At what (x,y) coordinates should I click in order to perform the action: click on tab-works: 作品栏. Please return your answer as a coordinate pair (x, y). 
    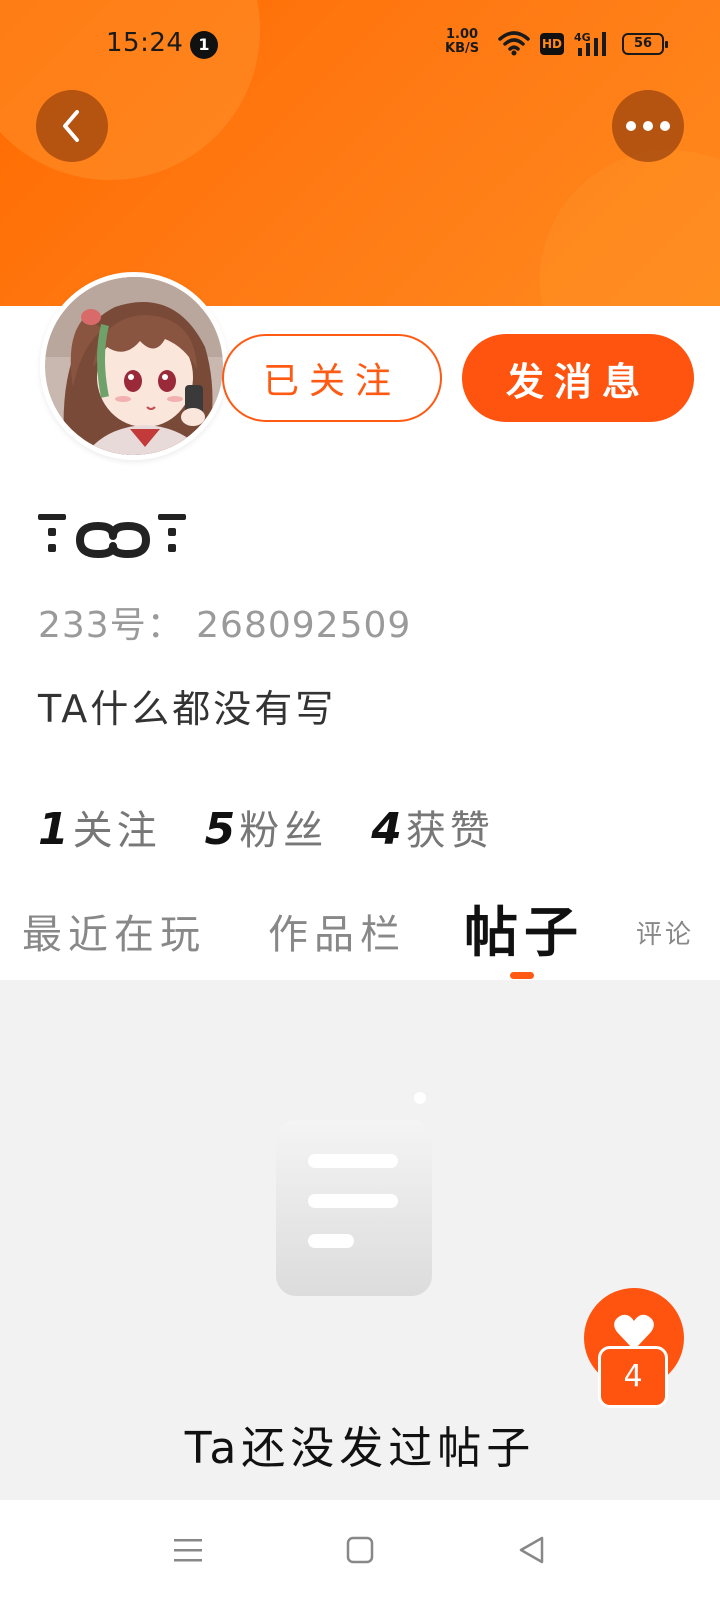
    Looking at the image, I should click on (337, 931).